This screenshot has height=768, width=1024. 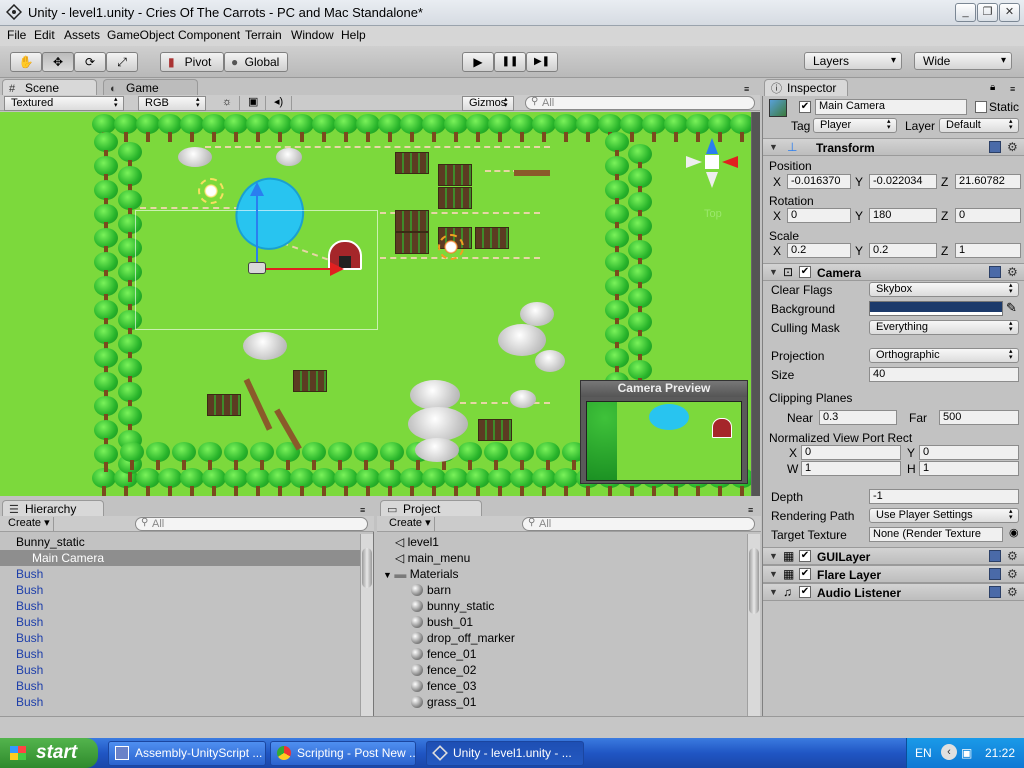 I want to click on hierarchy-item: Bunny_static, so click(x=50, y=542).